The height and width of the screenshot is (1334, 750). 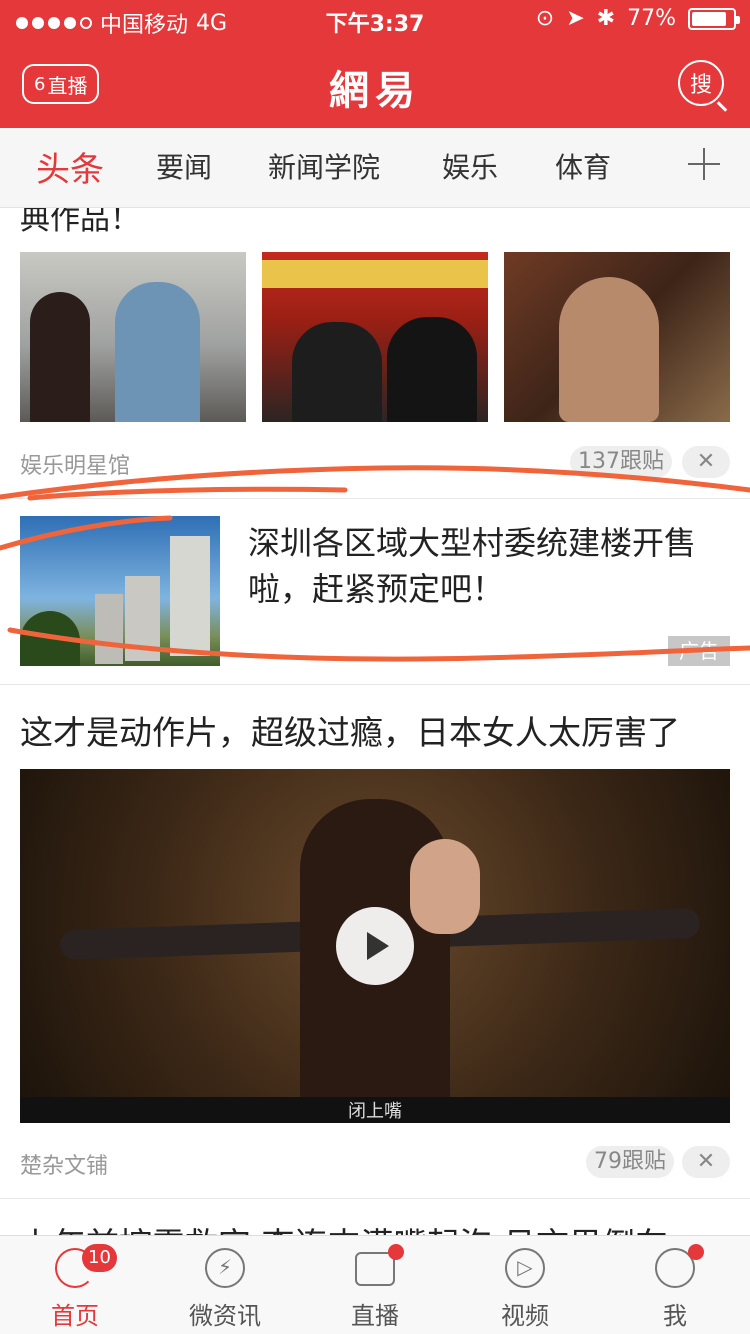 What do you see at coordinates (675, 1316) in the screenshot?
I see `bottom-tab-label: 我` at bounding box center [675, 1316].